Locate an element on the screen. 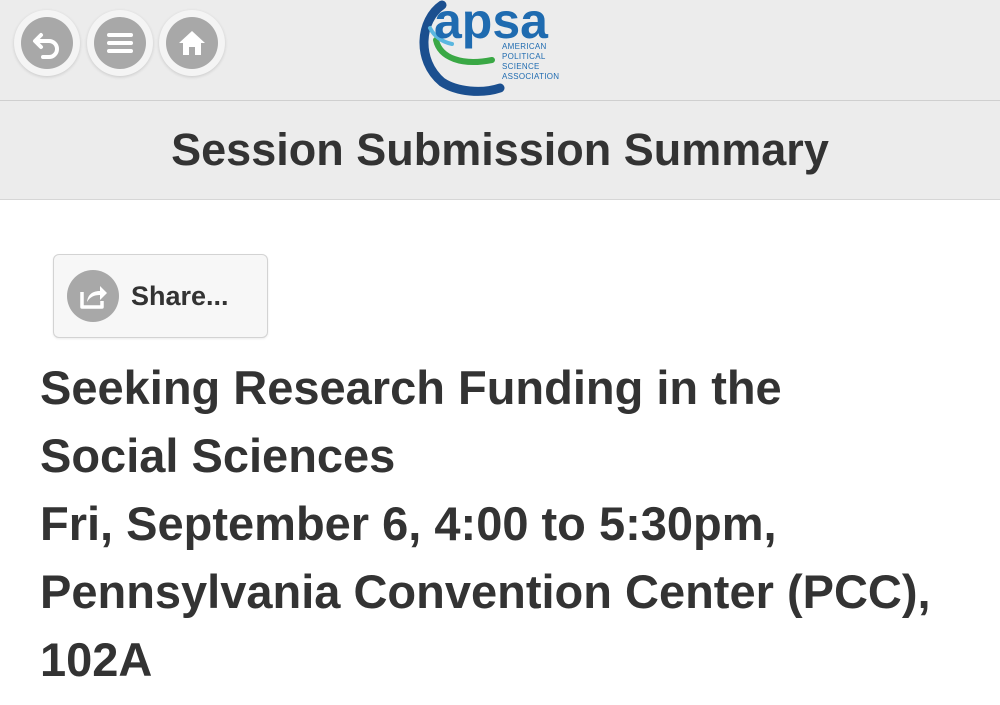 The height and width of the screenshot is (705, 1000). logo-subtitle: AMERICAN POLITICAL SCIENCE ASSOCIATION is located at coordinates (557, 62).